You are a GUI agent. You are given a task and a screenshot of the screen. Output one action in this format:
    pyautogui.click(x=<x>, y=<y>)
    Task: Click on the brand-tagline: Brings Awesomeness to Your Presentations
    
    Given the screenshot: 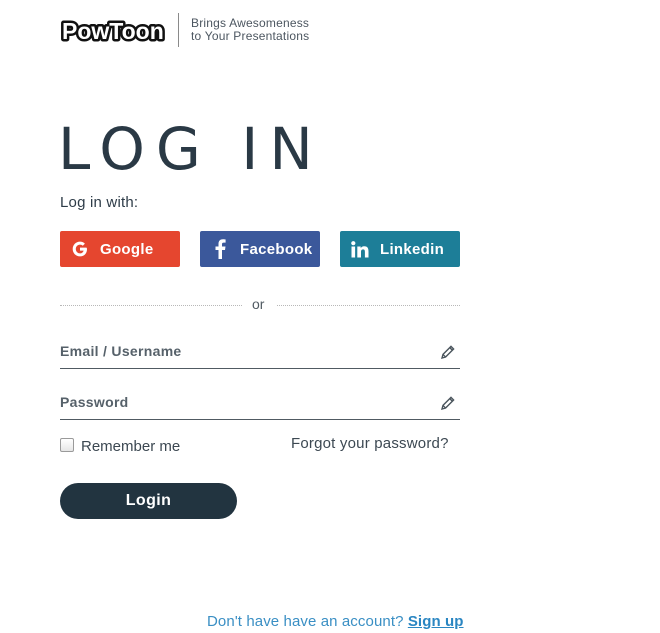 What is the action you would take?
    pyautogui.click(x=250, y=30)
    